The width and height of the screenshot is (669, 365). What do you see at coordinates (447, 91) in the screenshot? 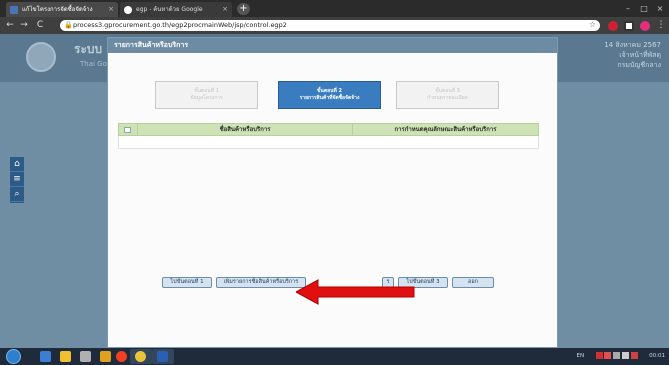
I see `step-label: ขั้นตอนที่ 3` at bounding box center [447, 91].